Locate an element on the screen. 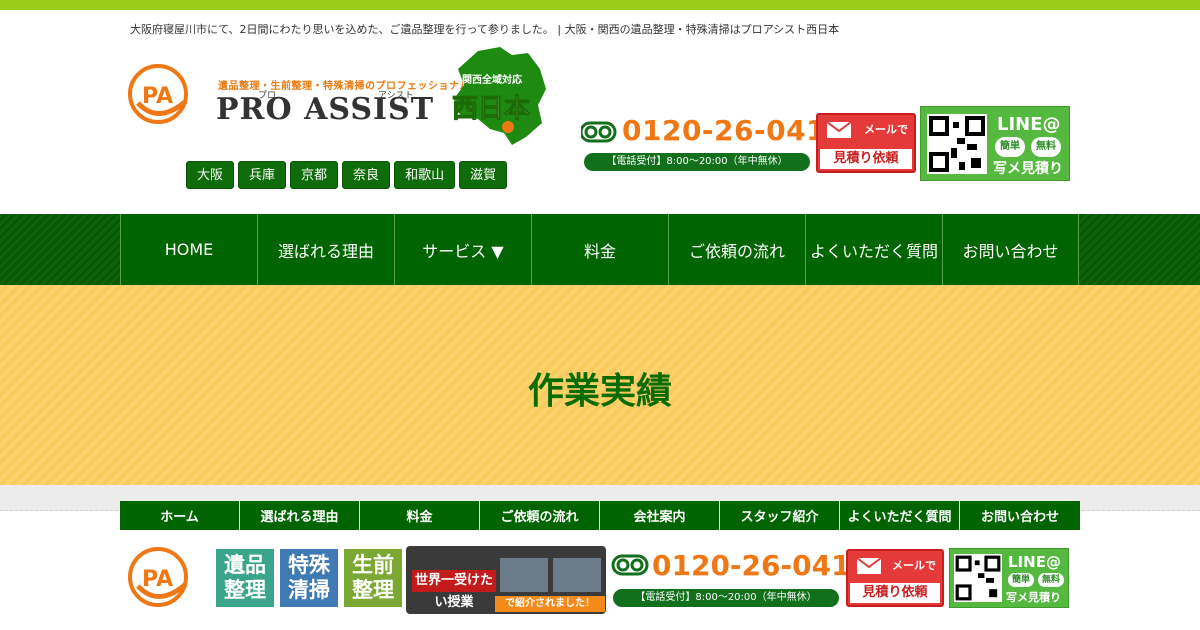 The image size is (1200, 630). tile-tokushu-label: 特殊清掃 is located at coordinates (309, 577).